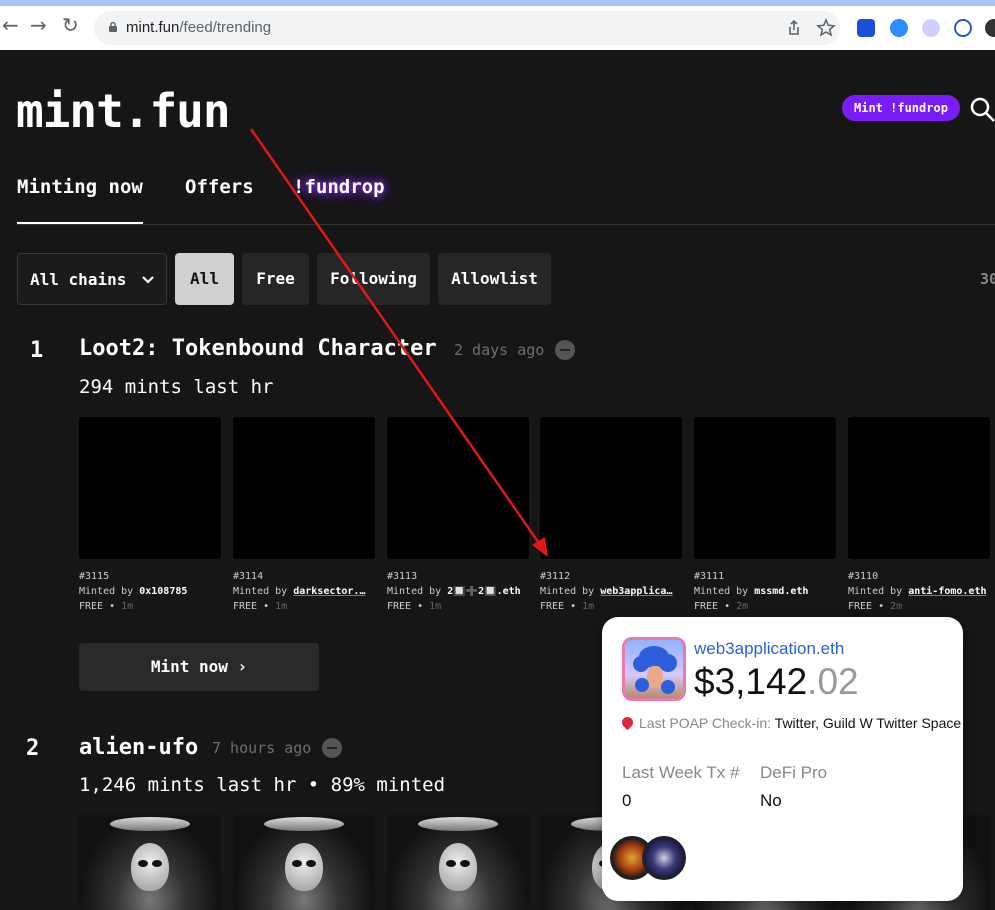  Describe the element at coordinates (483, 591) in the screenshot. I see `minter-link: 2🔲➕2🔲.eth` at that location.